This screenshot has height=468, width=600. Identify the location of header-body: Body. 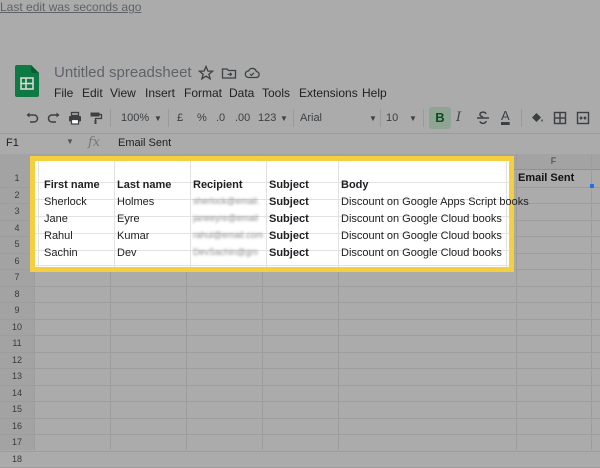
(355, 185).